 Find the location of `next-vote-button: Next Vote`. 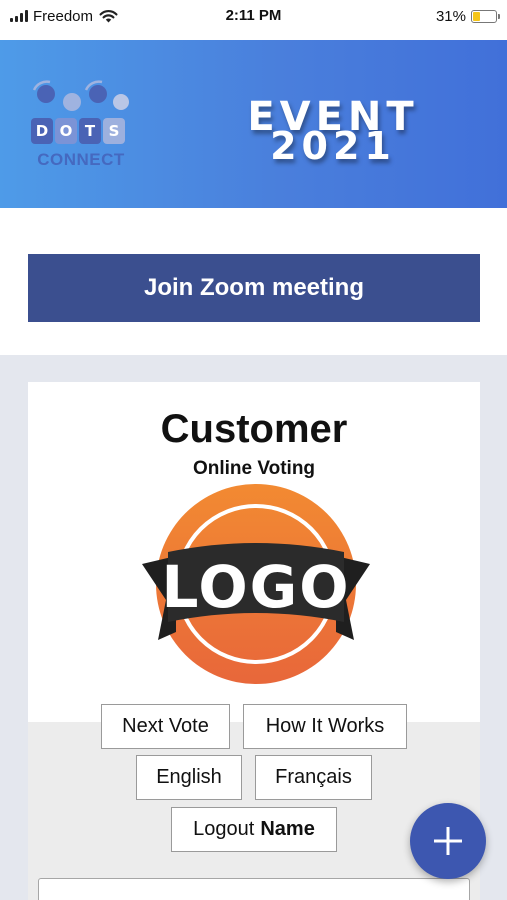

next-vote-button: Next Vote is located at coordinates (165, 726).